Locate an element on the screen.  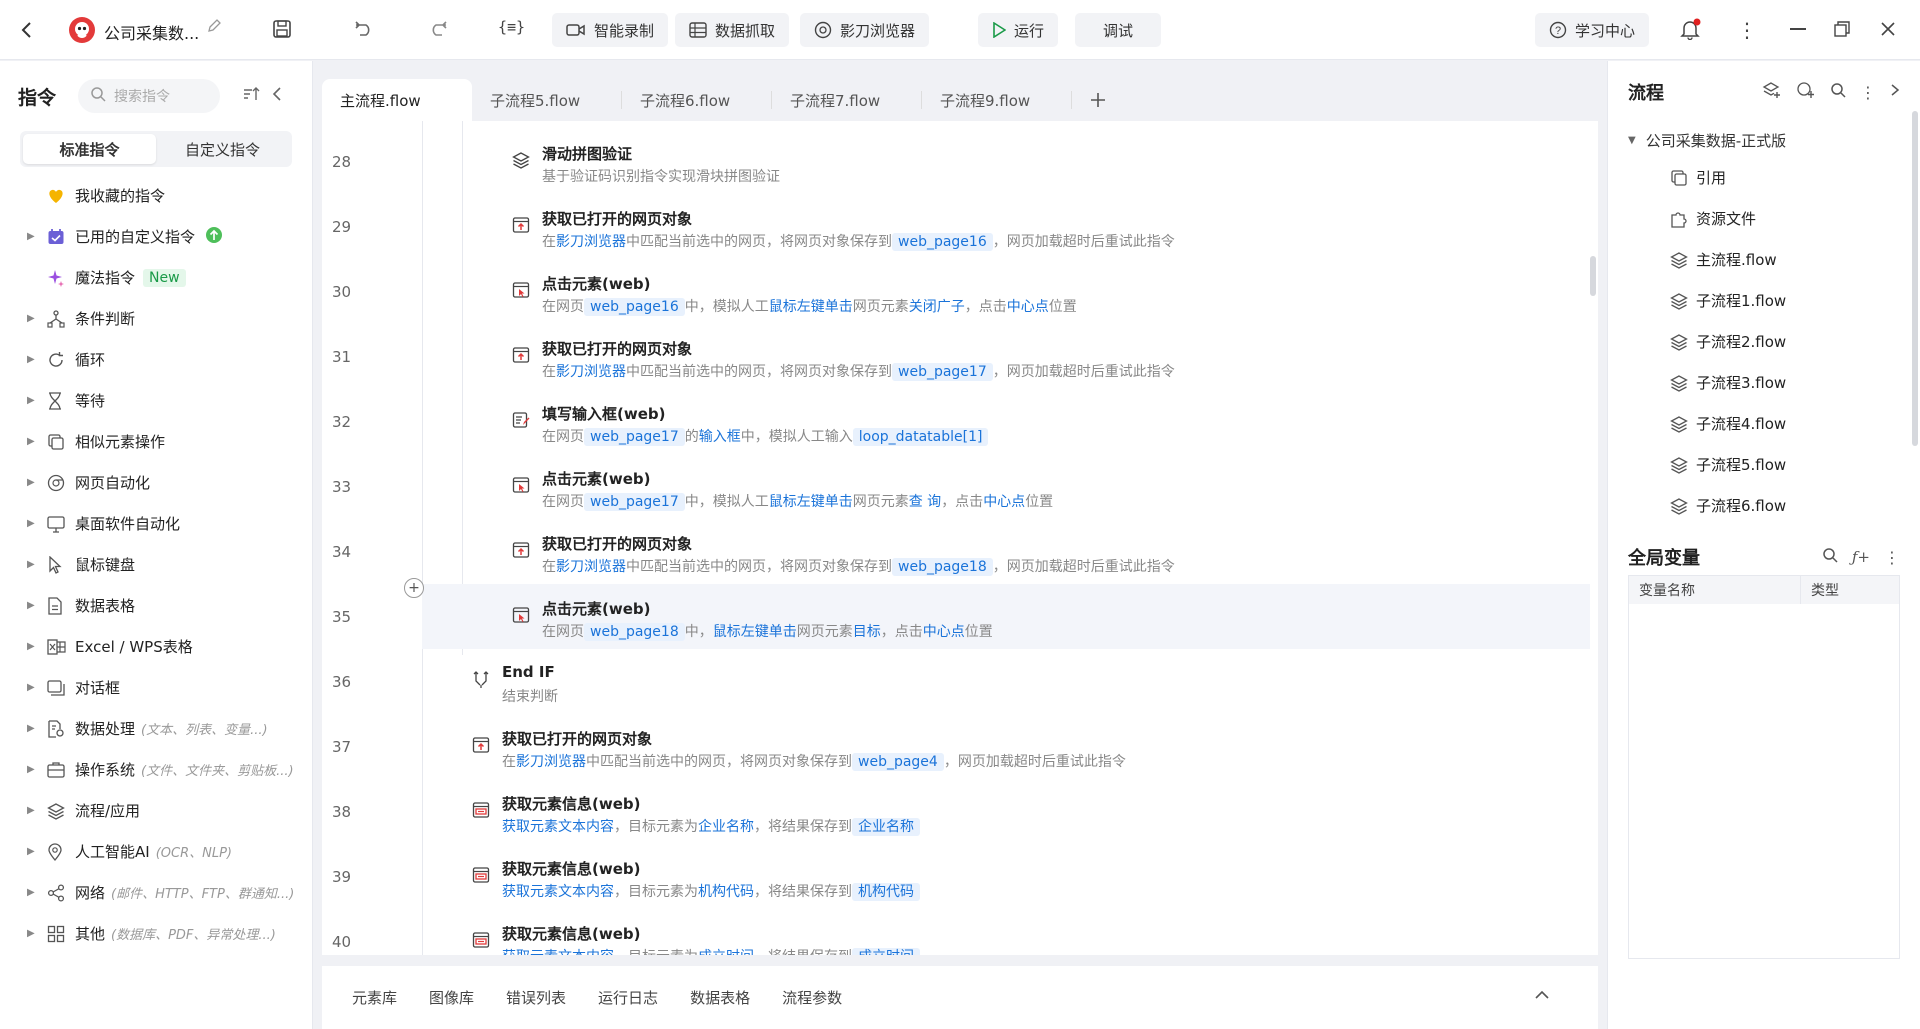
flow-tab: 子流程7.flow is located at coordinates (847, 100).